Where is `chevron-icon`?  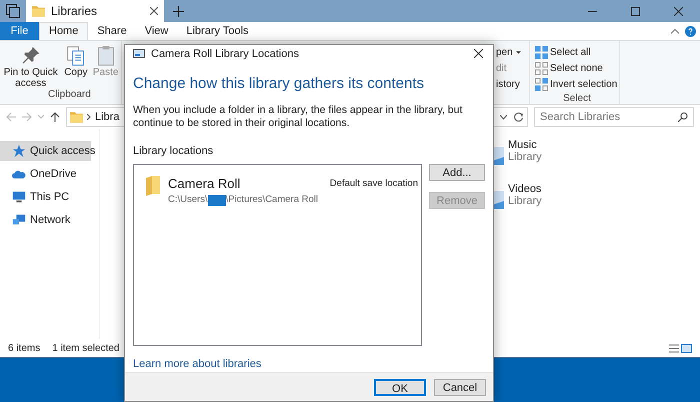
chevron-icon is located at coordinates (89, 117).